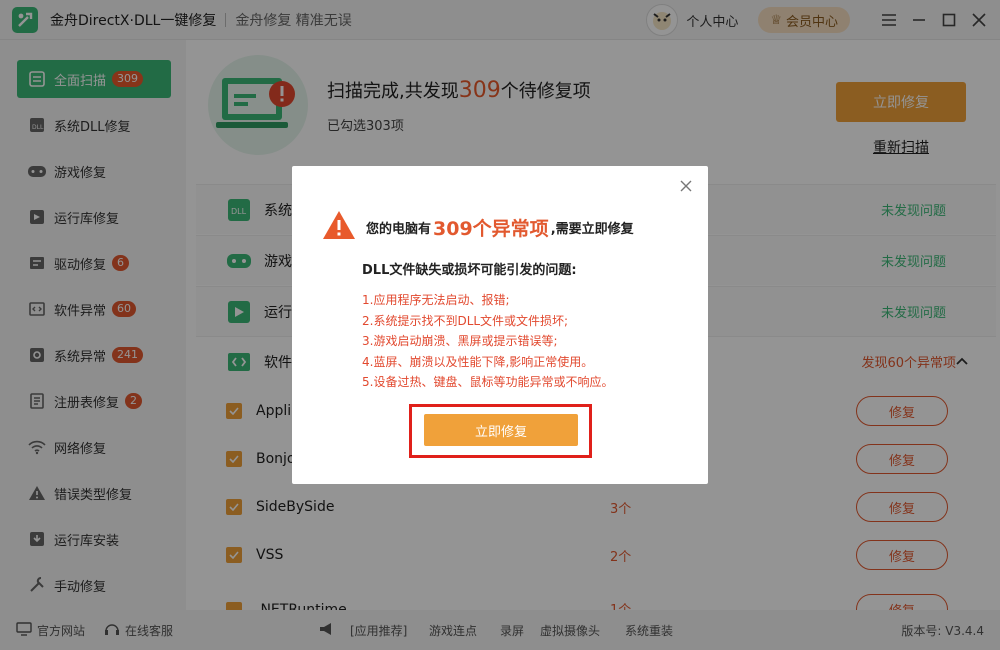 This screenshot has width=1000, height=650. Describe the element at coordinates (469, 270) in the screenshot. I see `dialog-subtitle: DLL文件缺失或损坏可能引发的问题:` at that location.